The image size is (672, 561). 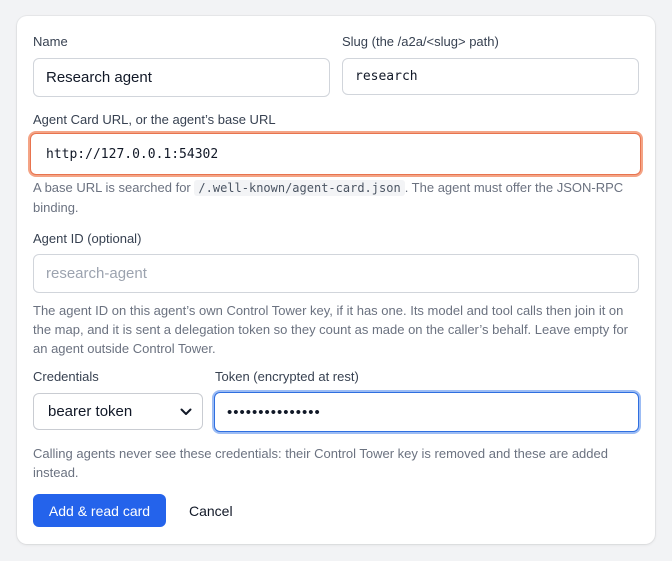 I want to click on agent-card-url-value: http://127.0.0.1:54302, so click(x=132, y=154).